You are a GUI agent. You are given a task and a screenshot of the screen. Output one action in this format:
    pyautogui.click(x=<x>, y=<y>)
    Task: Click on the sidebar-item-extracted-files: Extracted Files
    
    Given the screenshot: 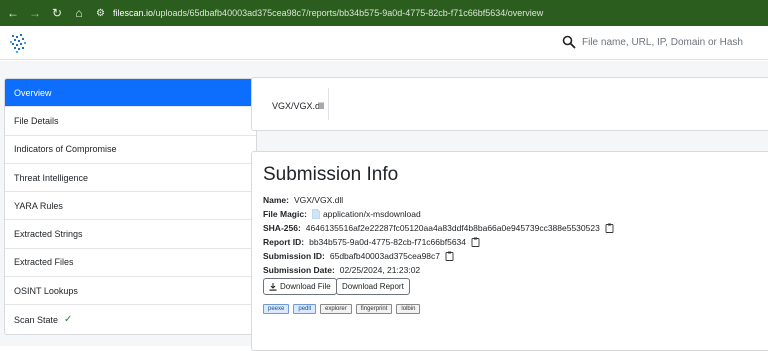 What is the action you would take?
    pyautogui.click(x=130, y=263)
    